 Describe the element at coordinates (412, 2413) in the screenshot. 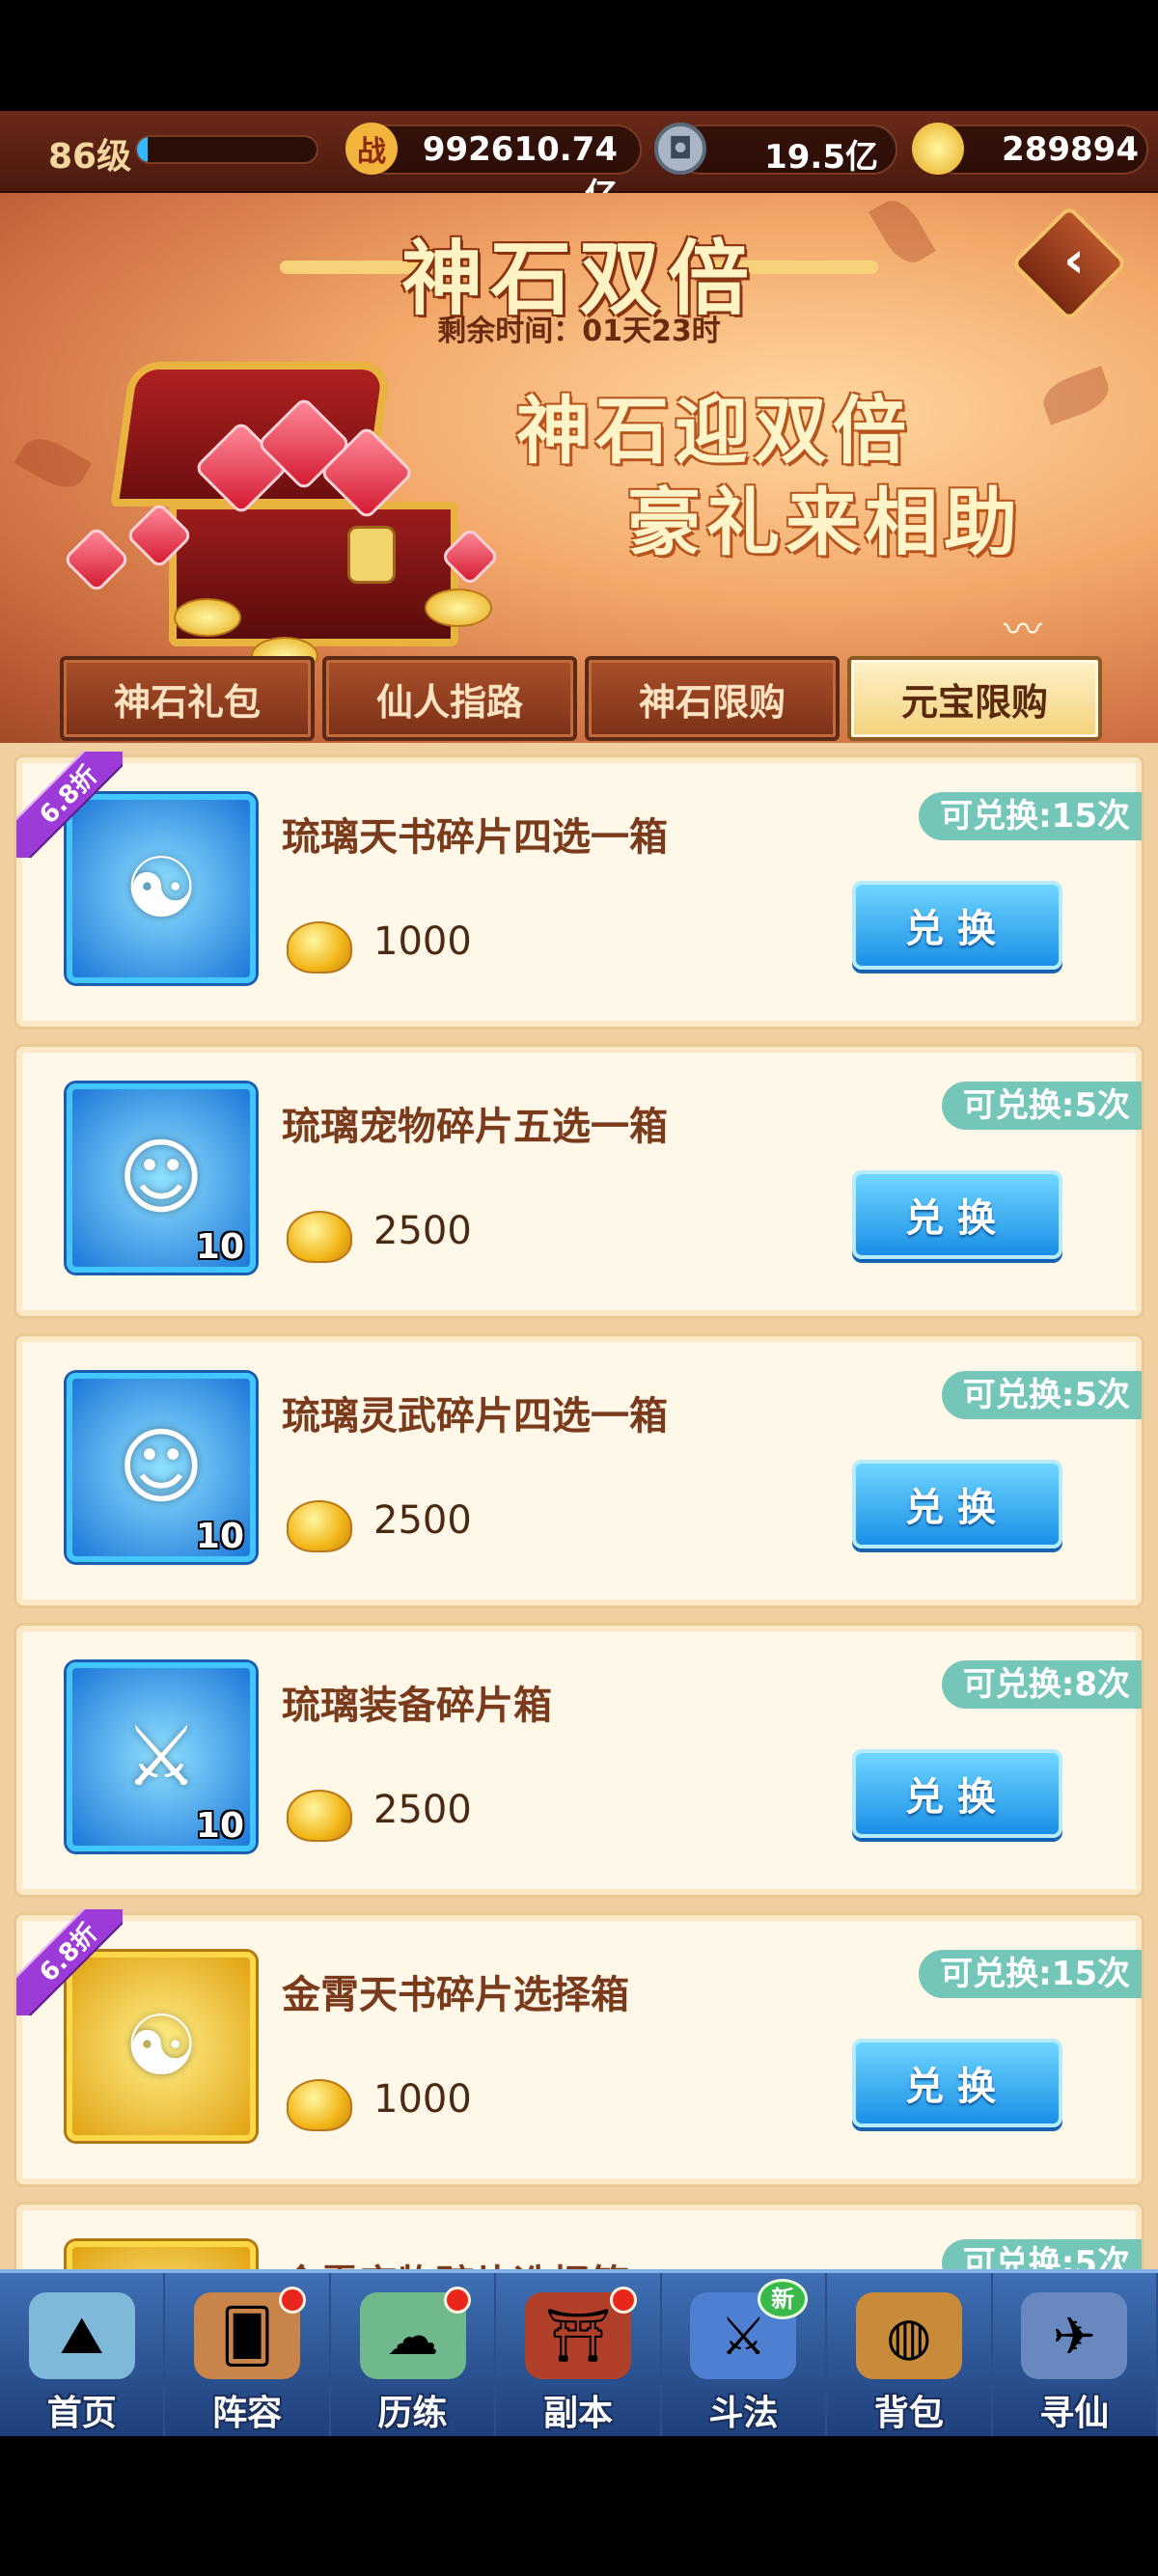

I see `nav-label: 历练` at that location.